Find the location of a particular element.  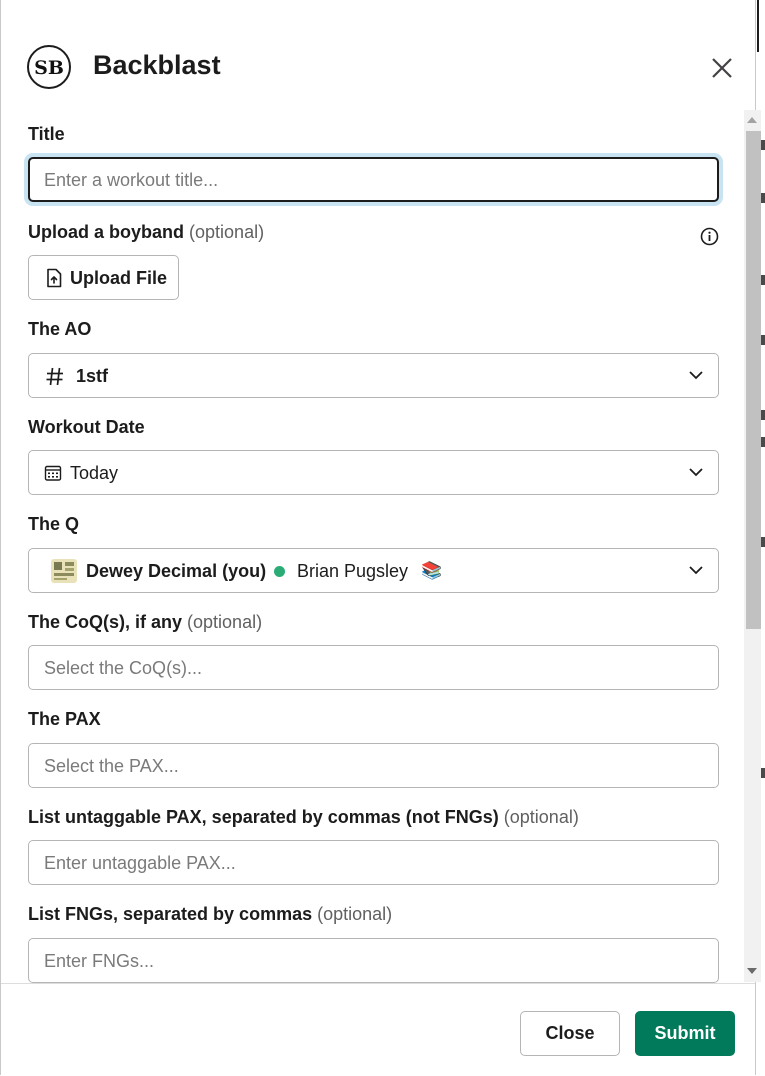

date-label: Workout Date is located at coordinates (86, 427).